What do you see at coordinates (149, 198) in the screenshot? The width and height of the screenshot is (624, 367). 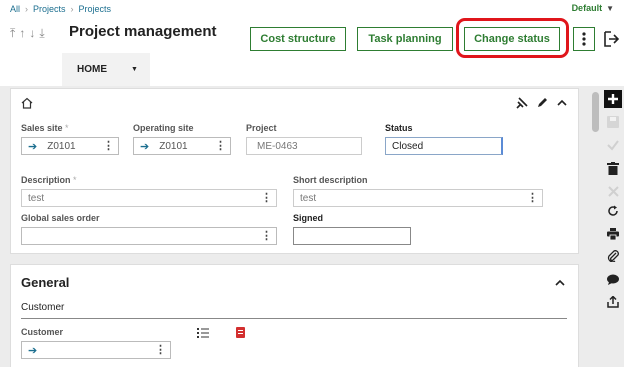 I see `description-field: test ⋮` at bounding box center [149, 198].